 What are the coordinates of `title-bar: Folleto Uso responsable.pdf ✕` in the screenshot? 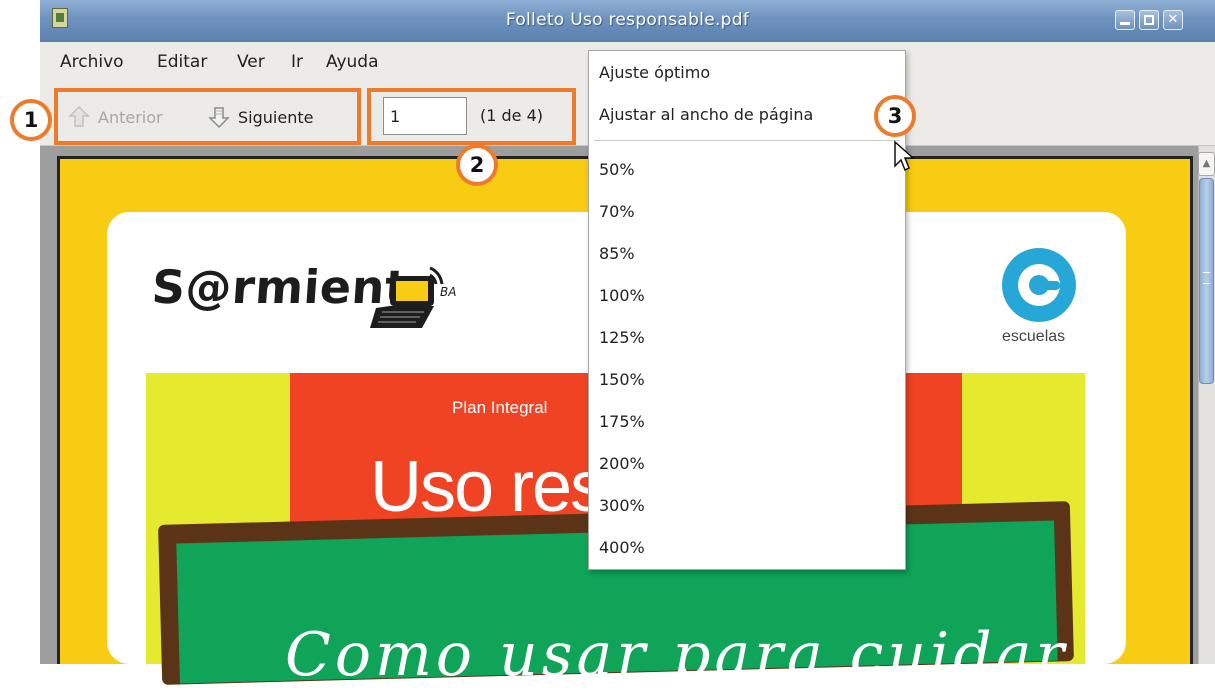 It's located at (627, 21).